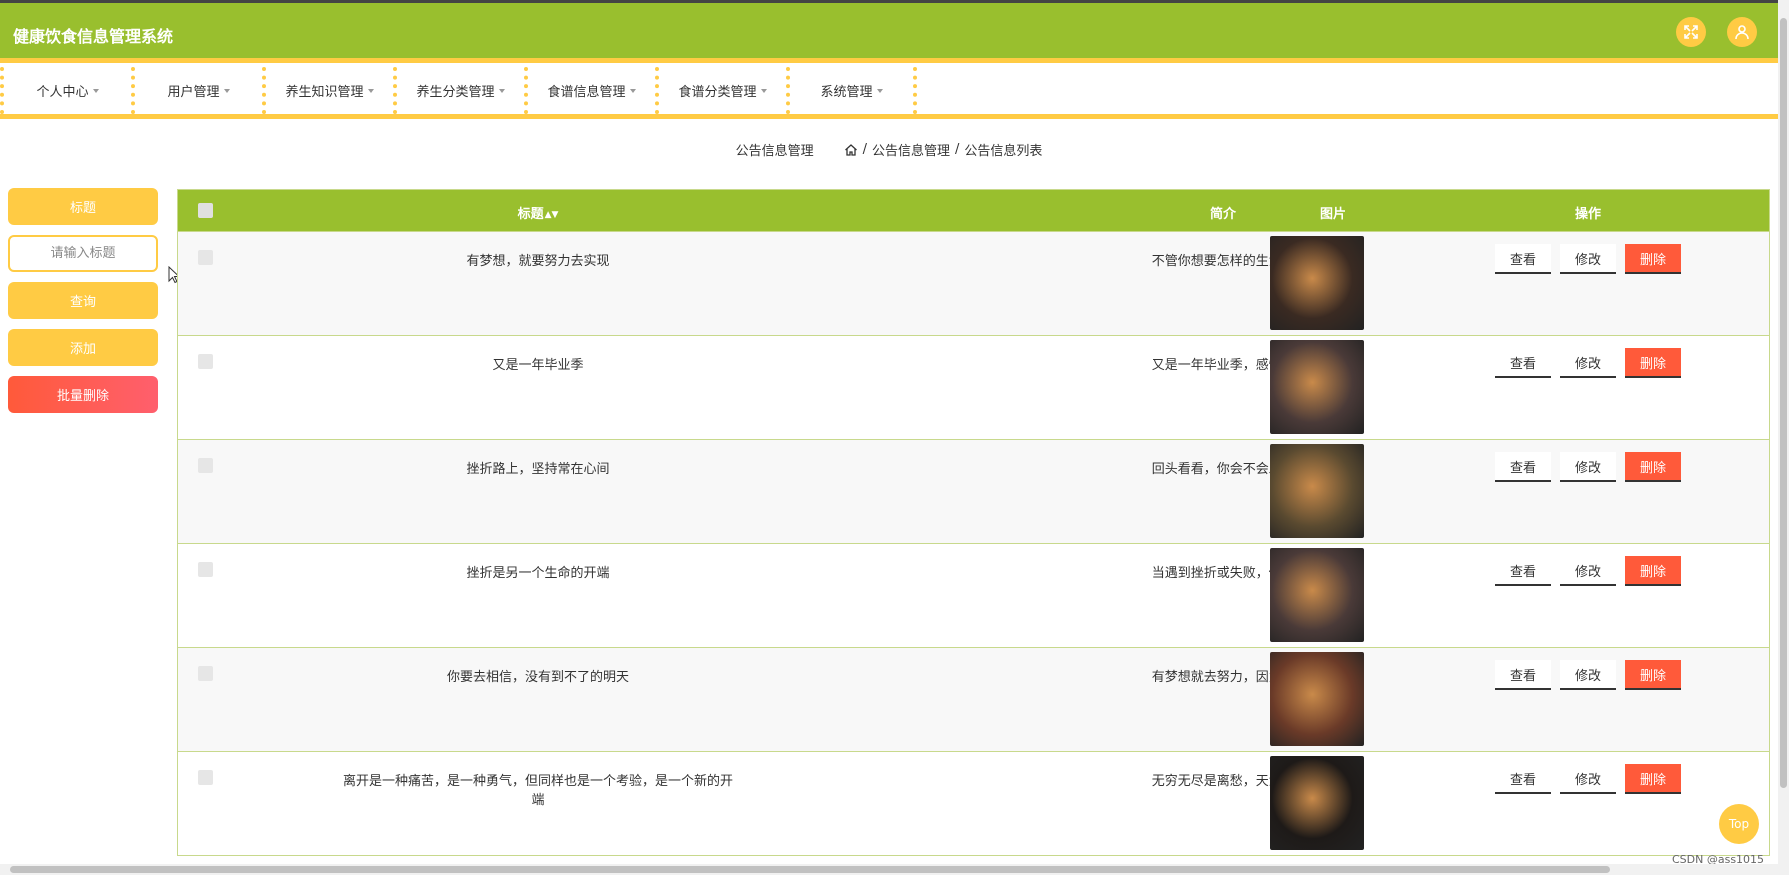  I want to click on horizontal-scroll-thumb, so click(810, 869).